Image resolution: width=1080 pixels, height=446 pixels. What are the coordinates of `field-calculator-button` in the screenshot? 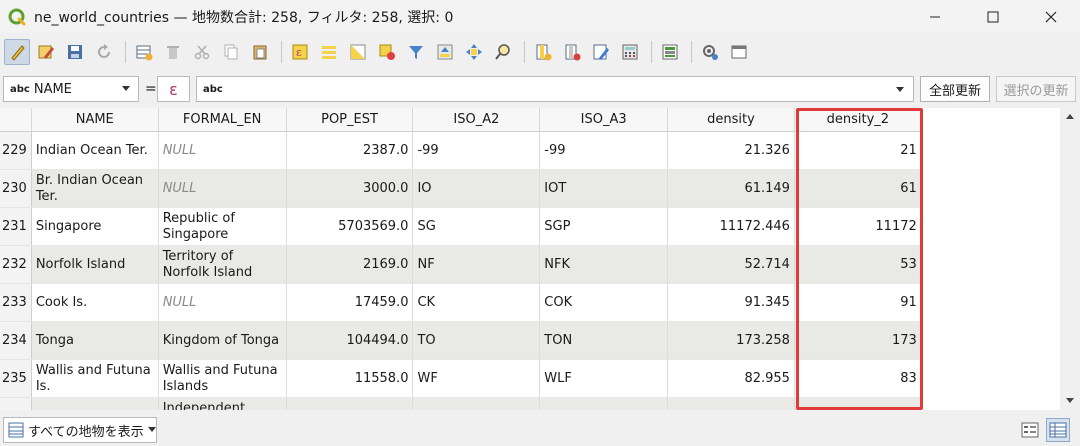 It's located at (630, 52).